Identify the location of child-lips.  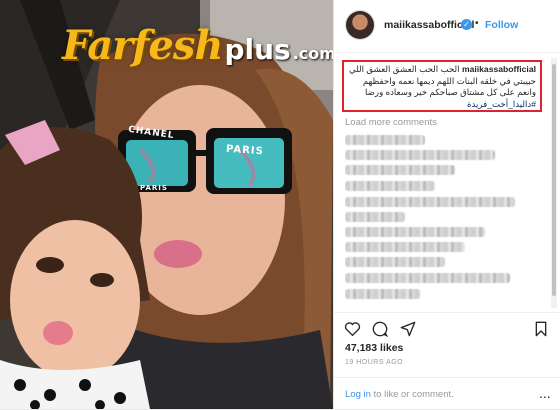
(58, 333).